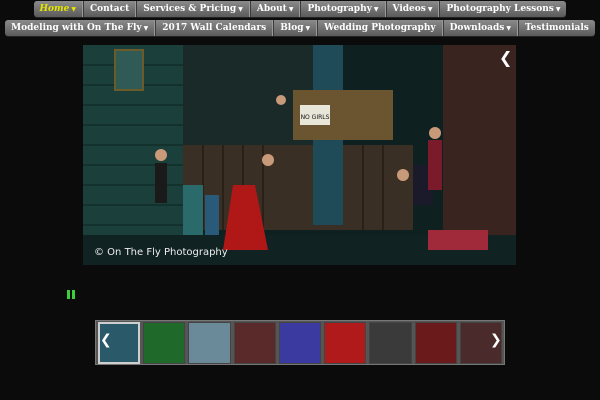 The width and height of the screenshot is (600, 400). I want to click on nav-item-label: 2017 Wall Calendars, so click(214, 28).